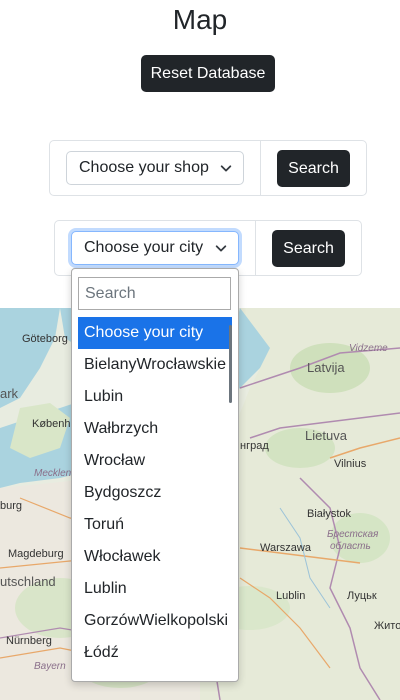  Describe the element at coordinates (368, 348) in the screenshot. I see `map-label-vidzeme: Vidzeme` at that location.